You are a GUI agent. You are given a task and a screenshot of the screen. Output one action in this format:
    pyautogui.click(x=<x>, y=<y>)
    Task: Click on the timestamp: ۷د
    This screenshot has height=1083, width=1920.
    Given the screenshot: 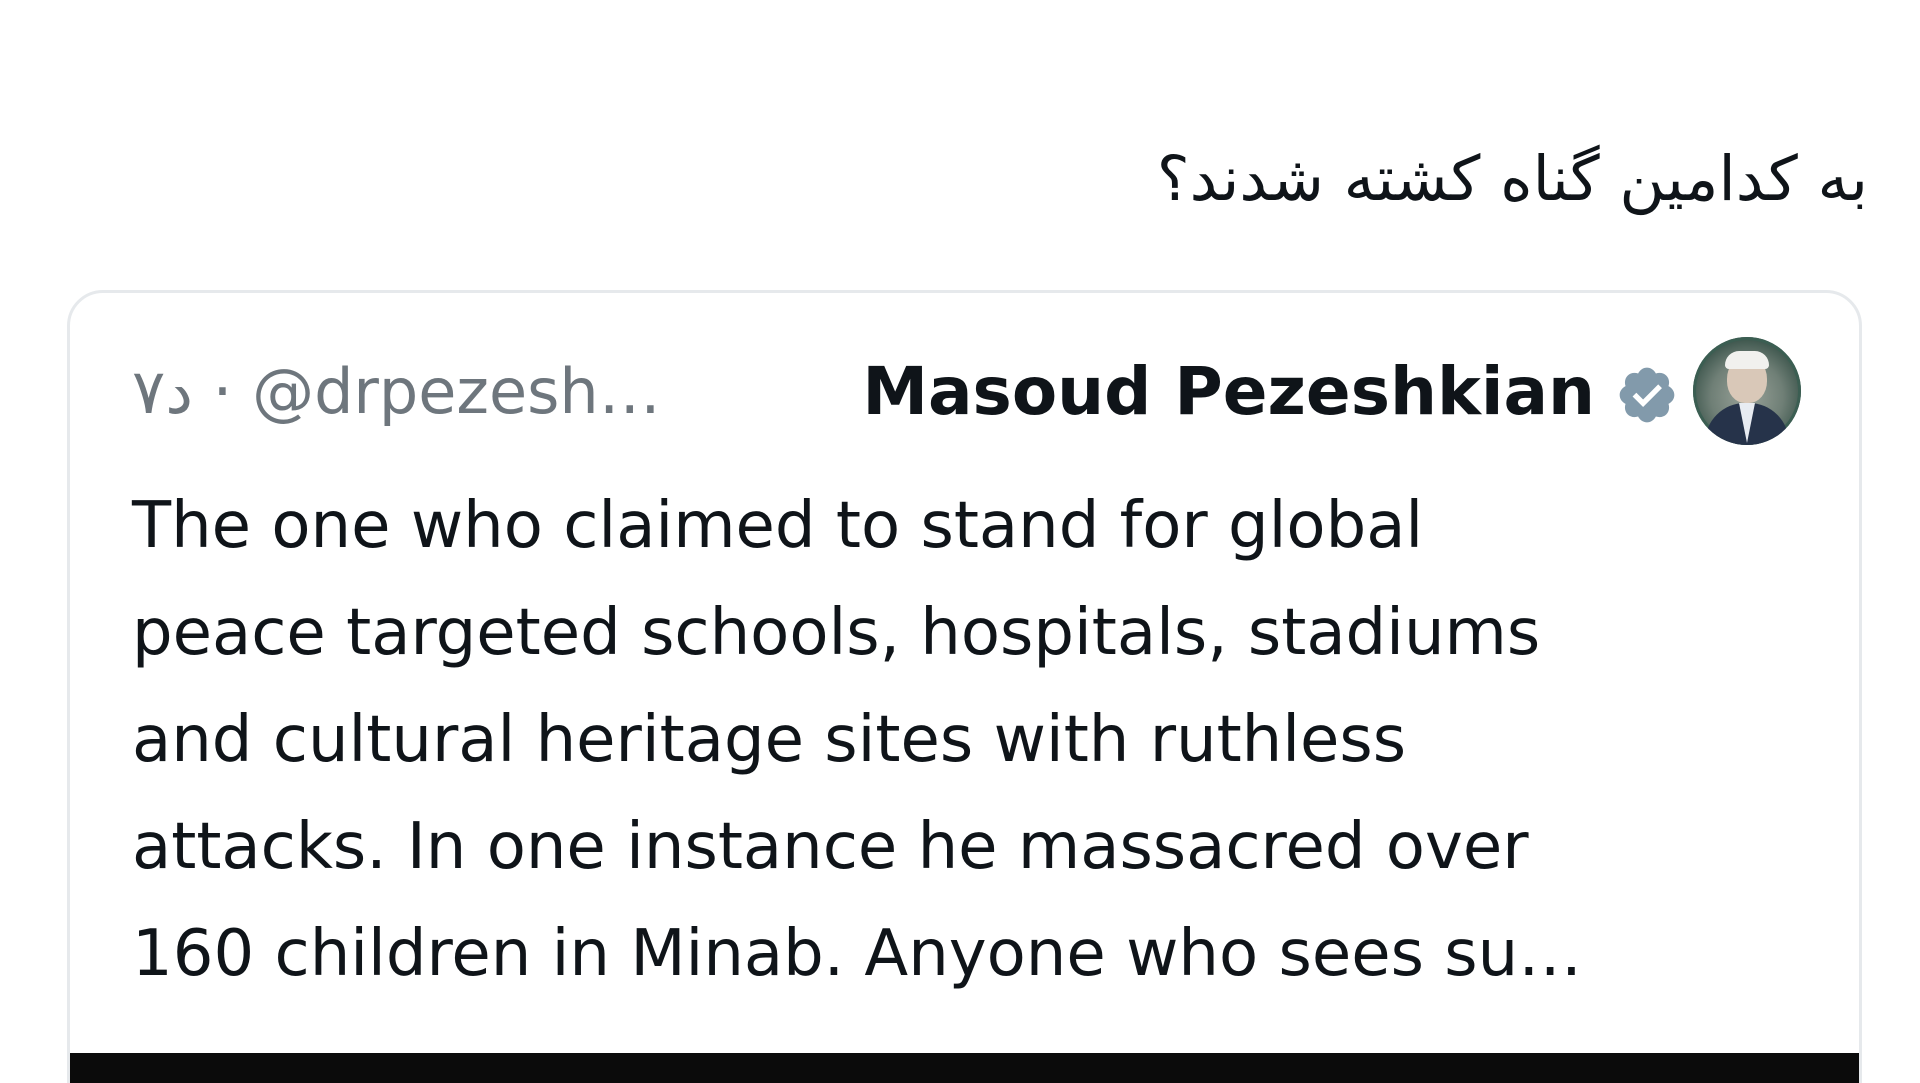 What is the action you would take?
    pyautogui.click(x=162, y=391)
    